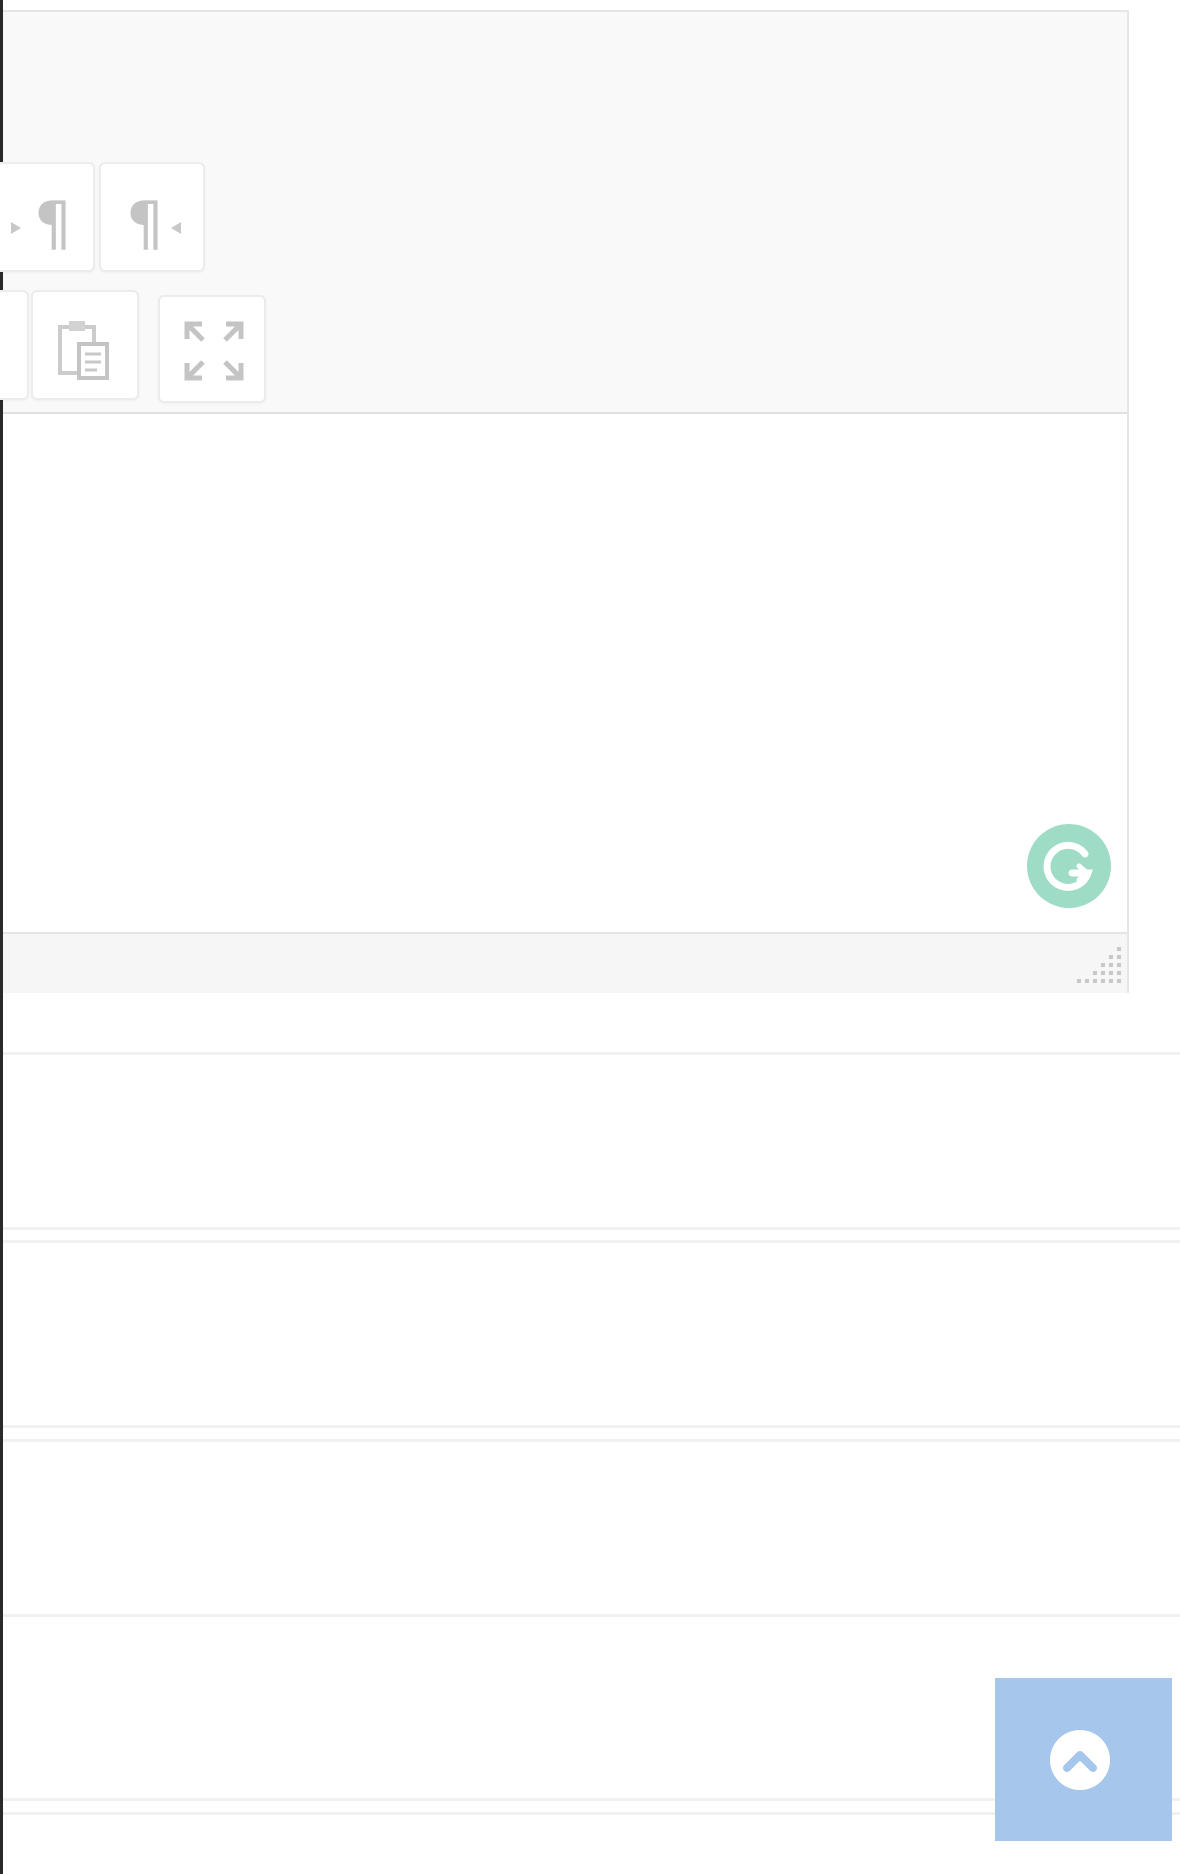  What do you see at coordinates (565, 962) in the screenshot?
I see `editor-statusbar` at bounding box center [565, 962].